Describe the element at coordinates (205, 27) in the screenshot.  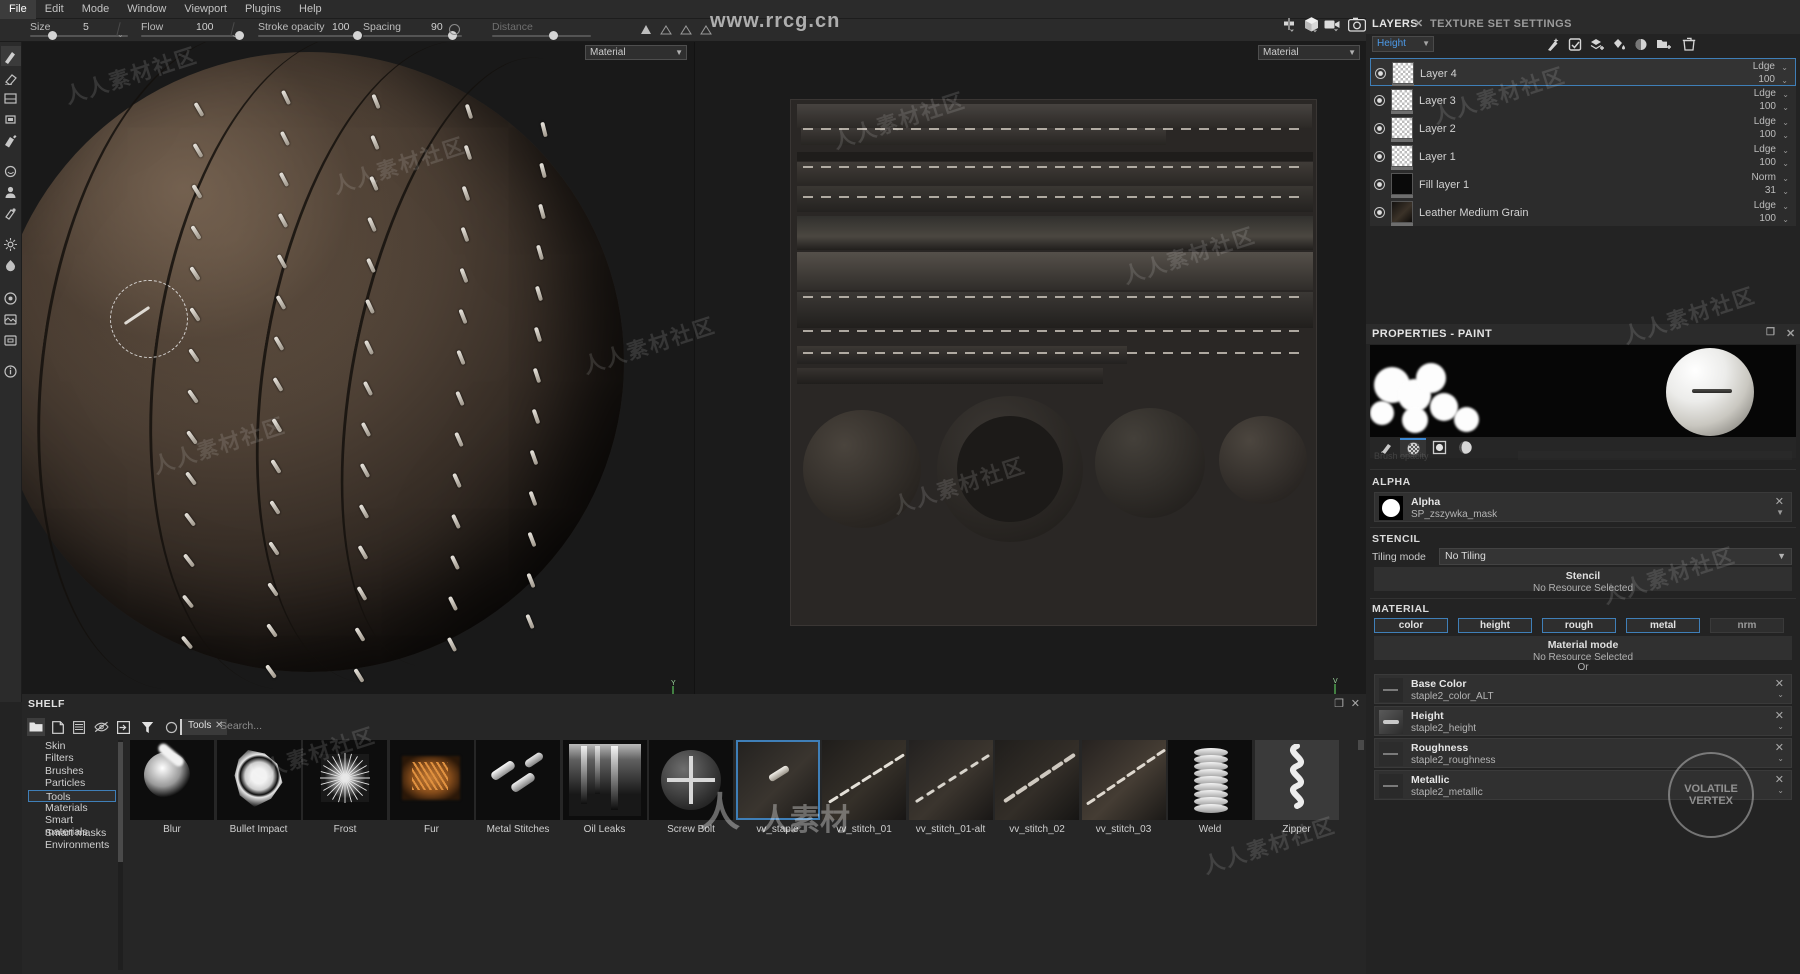
I see `option-value-flow: 100` at that location.